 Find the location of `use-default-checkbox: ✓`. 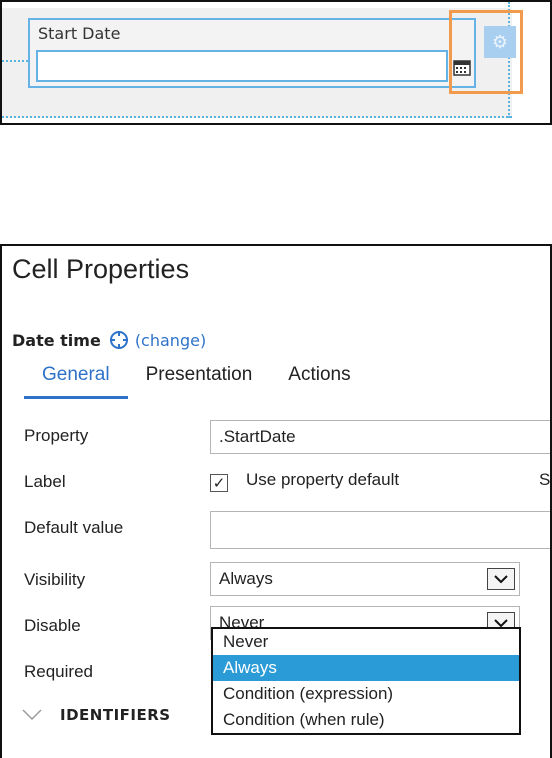

use-default-checkbox: ✓ is located at coordinates (219, 483).